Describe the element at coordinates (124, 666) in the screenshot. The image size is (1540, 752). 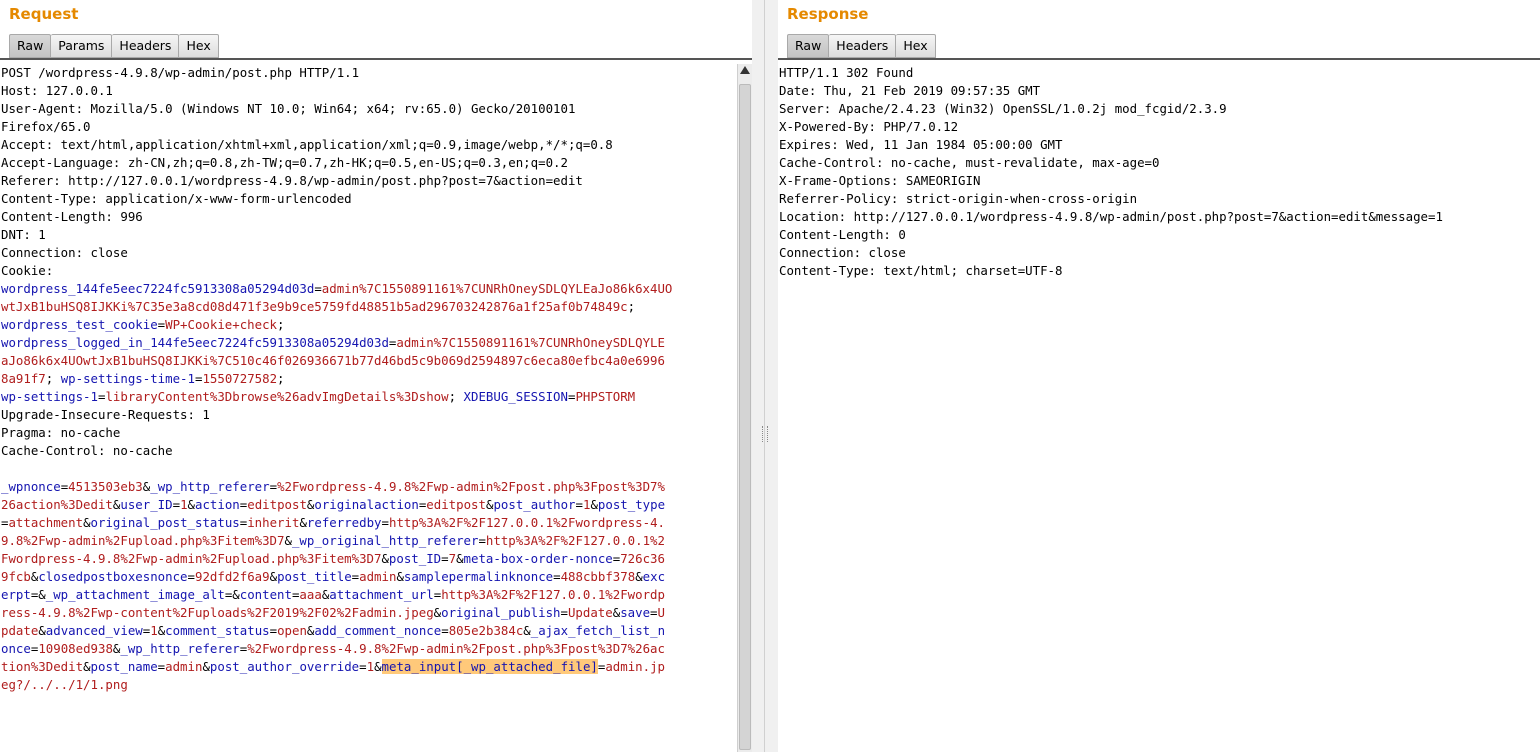
I see `param-name: post_name` at that location.